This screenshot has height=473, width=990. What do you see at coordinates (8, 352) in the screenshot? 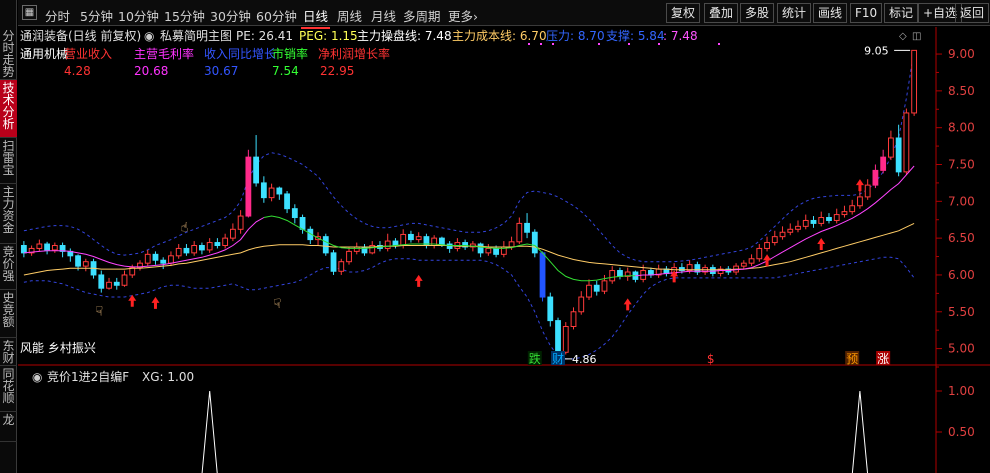
I see `sidebar-tab-6: 东 财` at bounding box center [8, 352].